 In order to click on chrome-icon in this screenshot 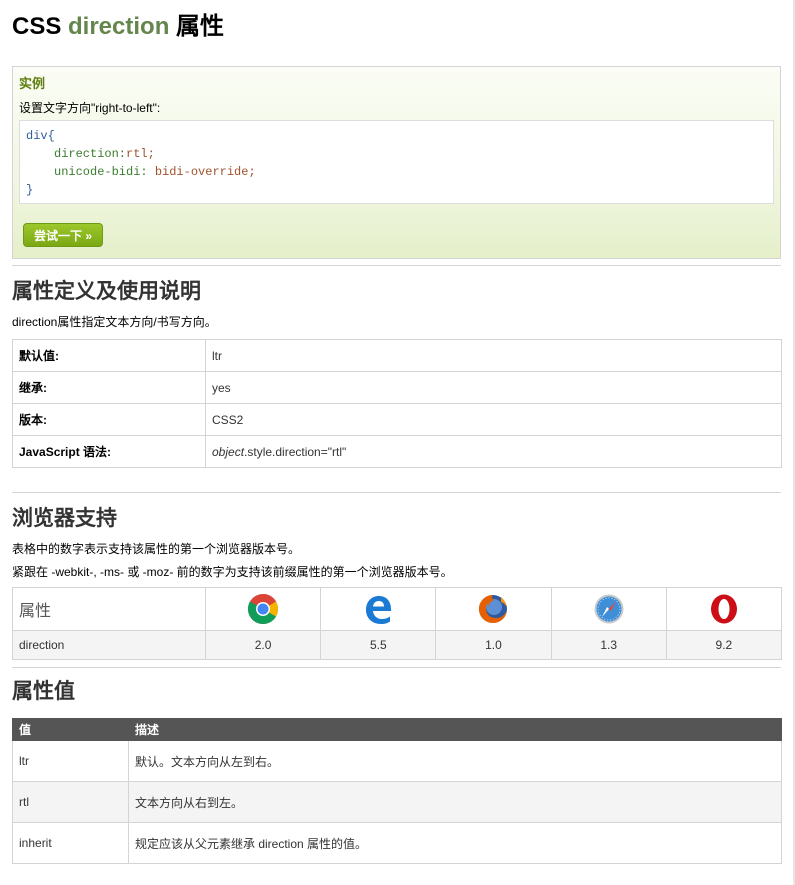, I will do `click(263, 609)`.